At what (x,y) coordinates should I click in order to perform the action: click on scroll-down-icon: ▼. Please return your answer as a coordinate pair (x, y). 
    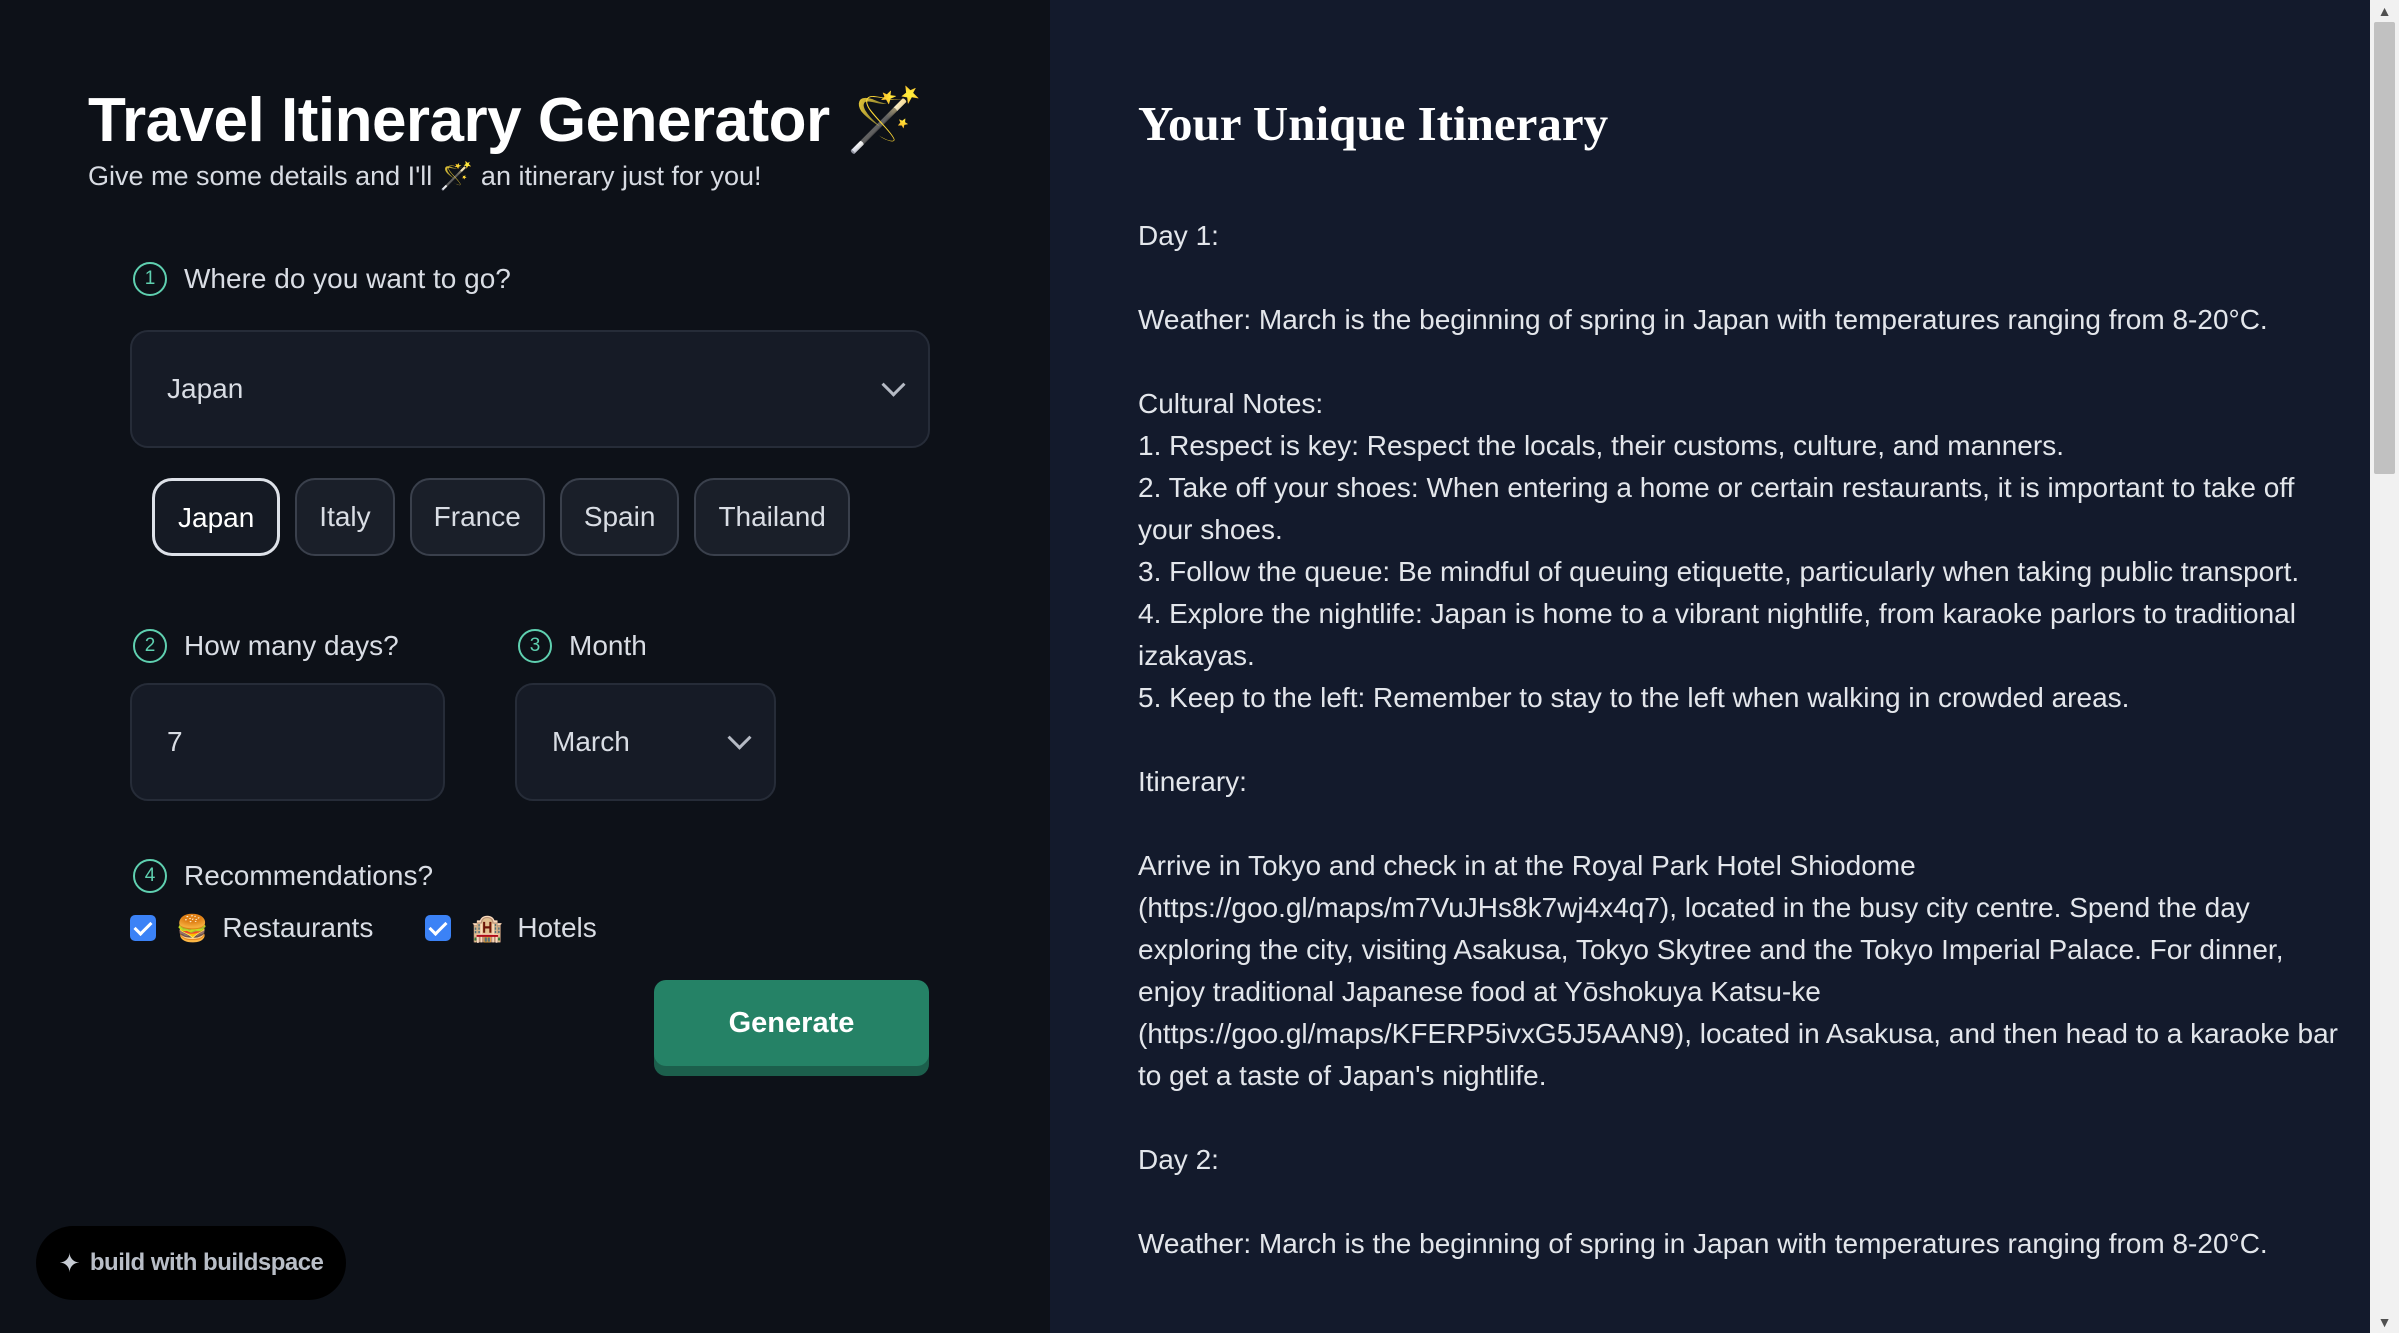
    Looking at the image, I should click on (2384, 1322).